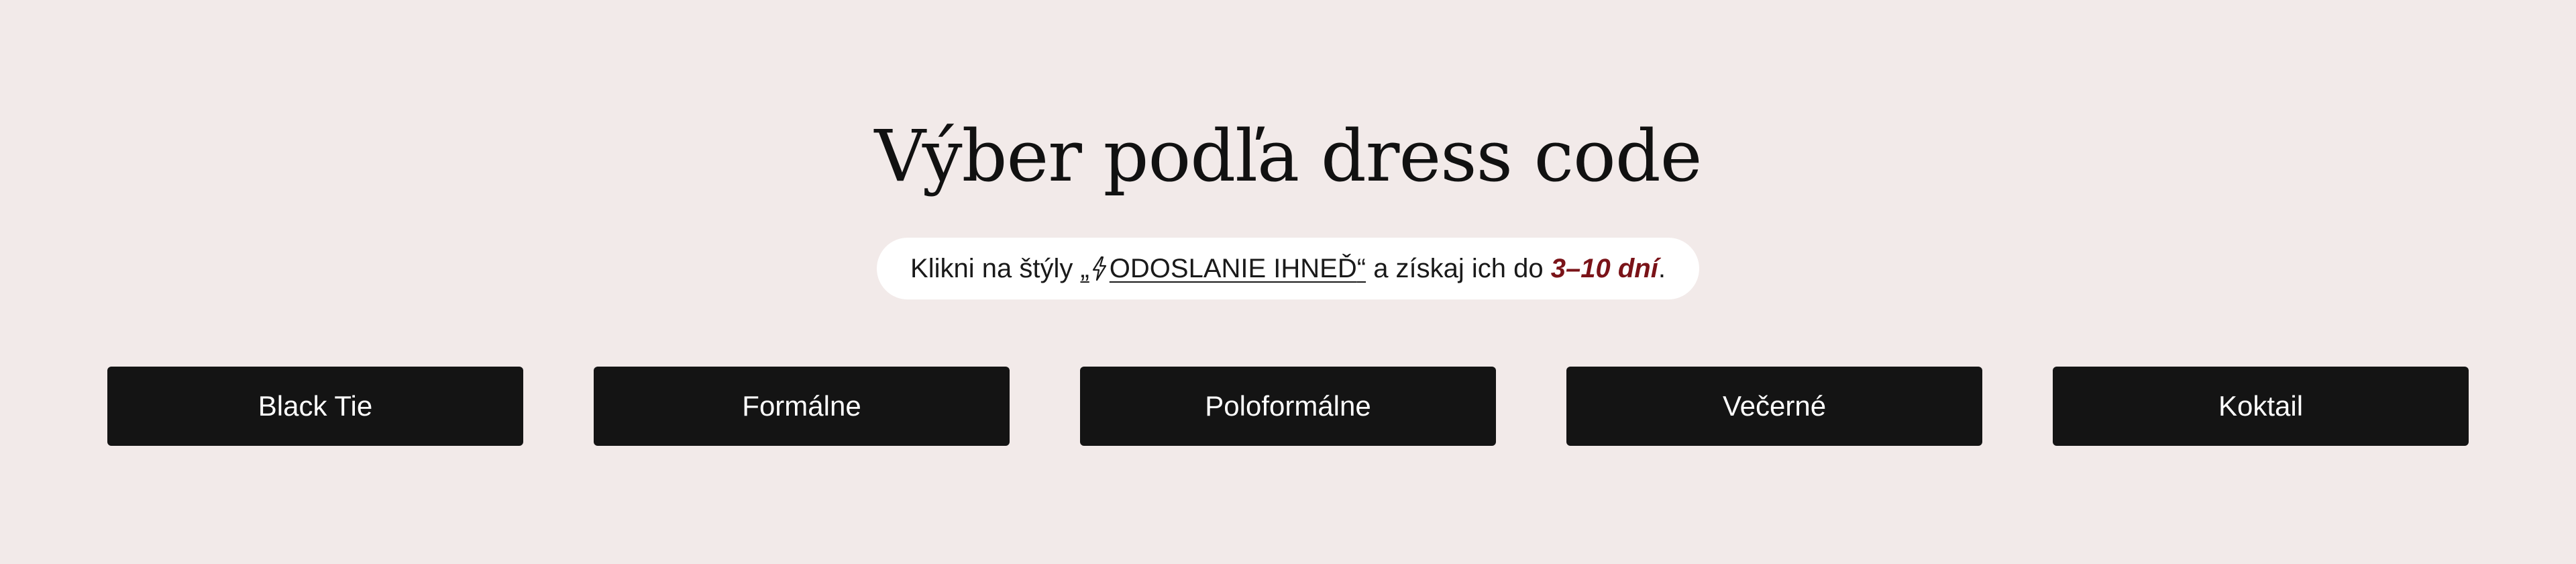 This screenshot has height=564, width=2576. I want to click on lightning-bolt-icon, so click(1099, 268).